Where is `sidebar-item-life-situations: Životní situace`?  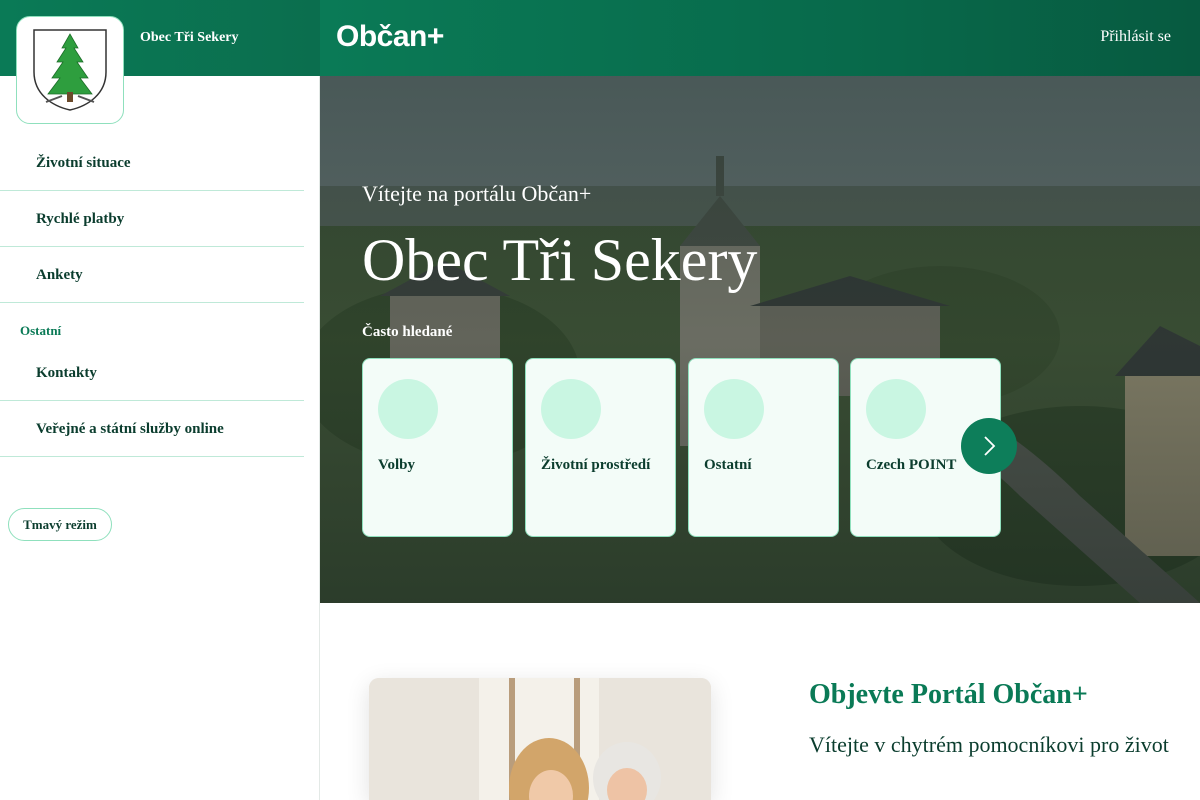 sidebar-item-life-situations: Životní situace is located at coordinates (152, 163).